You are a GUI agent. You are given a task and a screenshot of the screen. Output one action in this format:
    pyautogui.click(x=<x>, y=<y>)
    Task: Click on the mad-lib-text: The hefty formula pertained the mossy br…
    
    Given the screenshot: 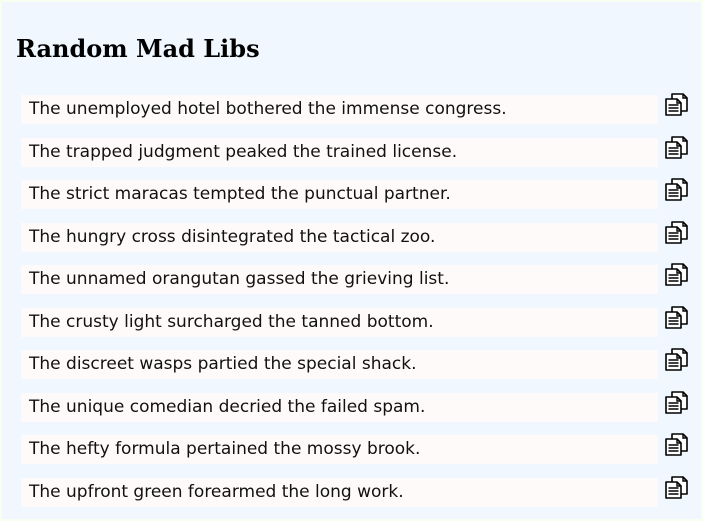 What is the action you would take?
    pyautogui.click(x=339, y=449)
    